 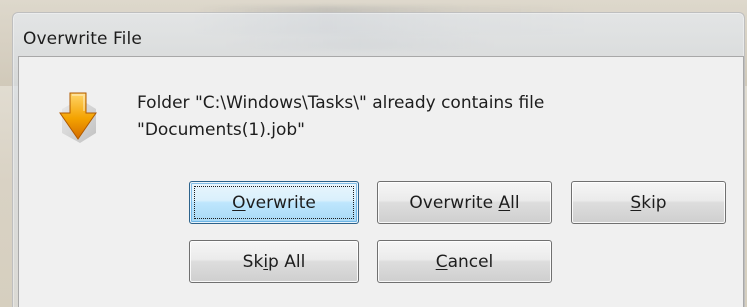 I want to click on cancel-button-label: Cancel, so click(x=465, y=262).